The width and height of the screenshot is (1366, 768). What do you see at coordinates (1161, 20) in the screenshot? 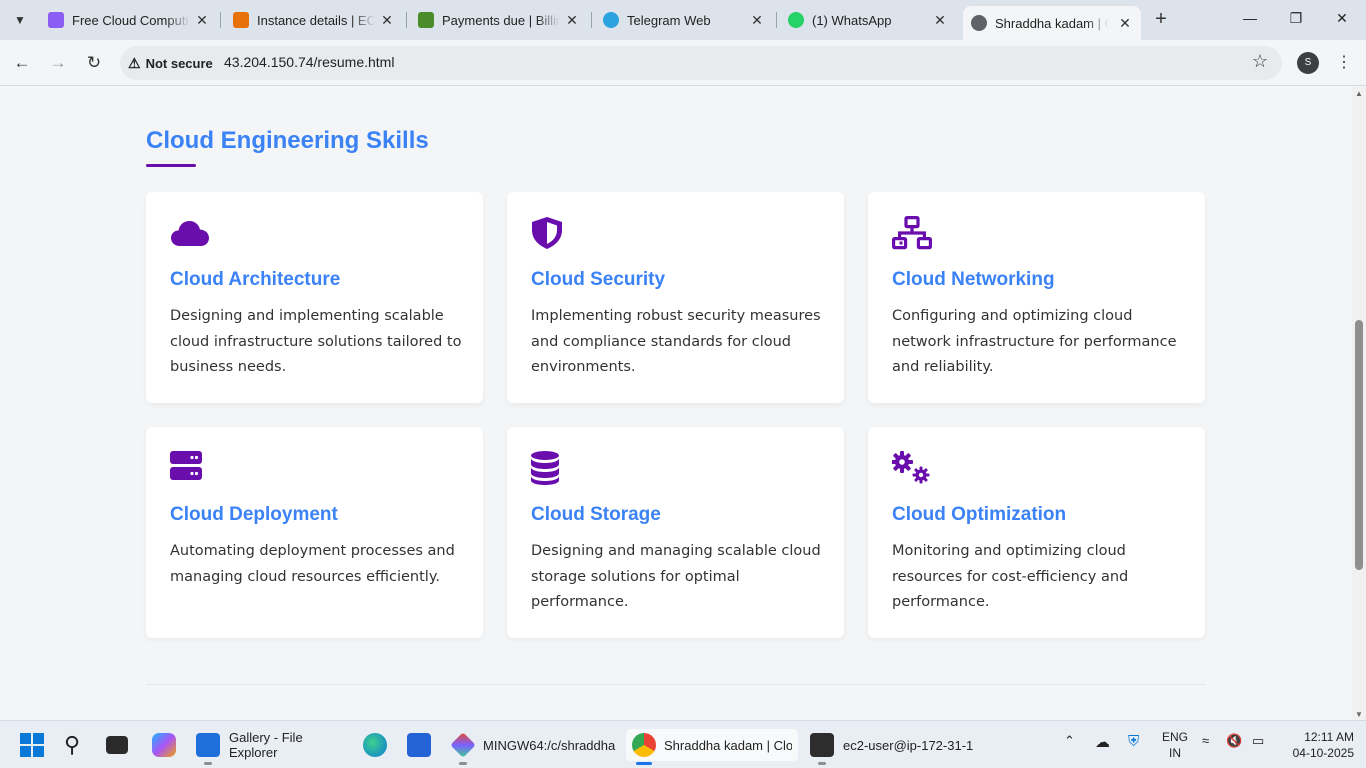
I see `new-tab-button: +` at bounding box center [1161, 20].